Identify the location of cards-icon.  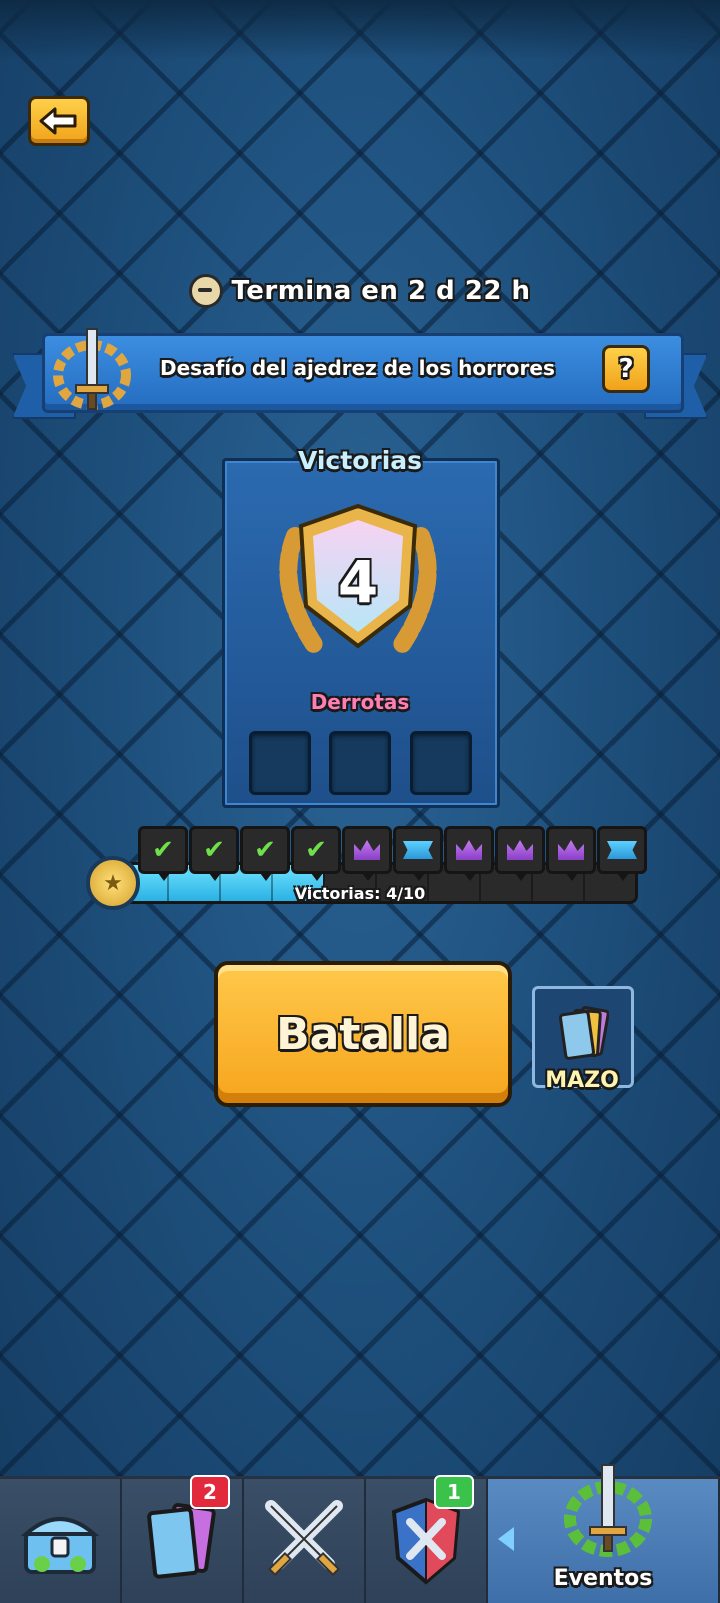
(181, 1541).